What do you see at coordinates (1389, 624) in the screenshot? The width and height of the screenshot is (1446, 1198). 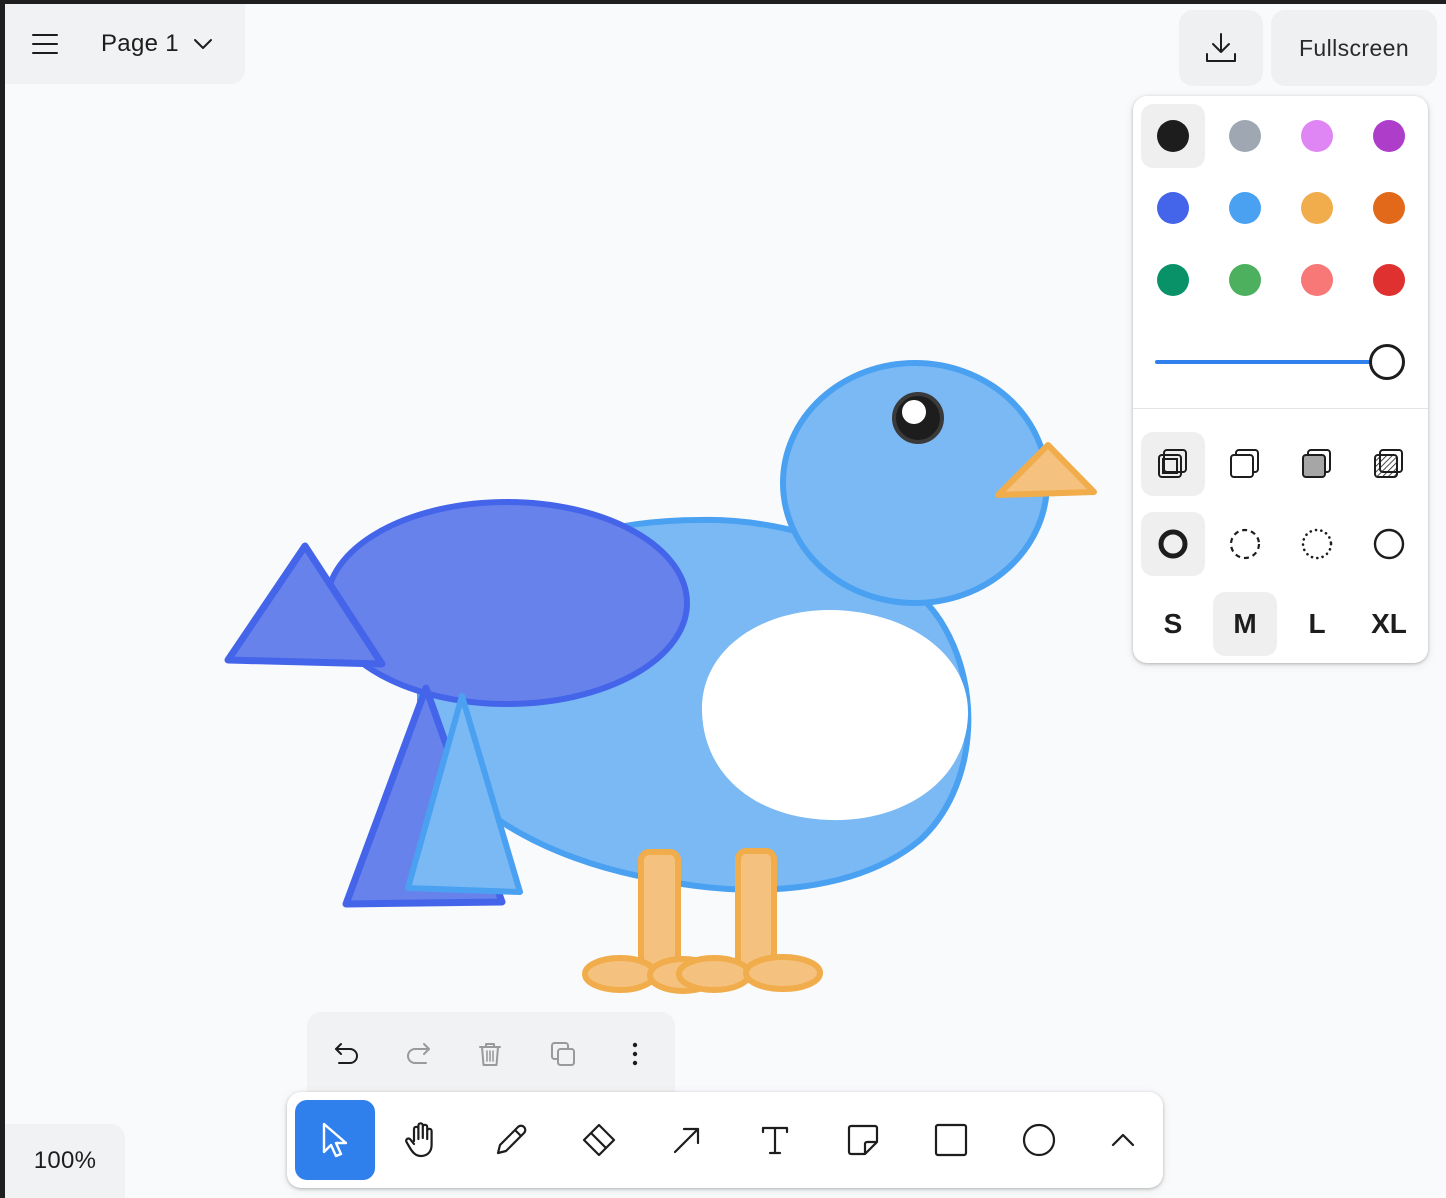 I see `size-xl-button: XL` at bounding box center [1389, 624].